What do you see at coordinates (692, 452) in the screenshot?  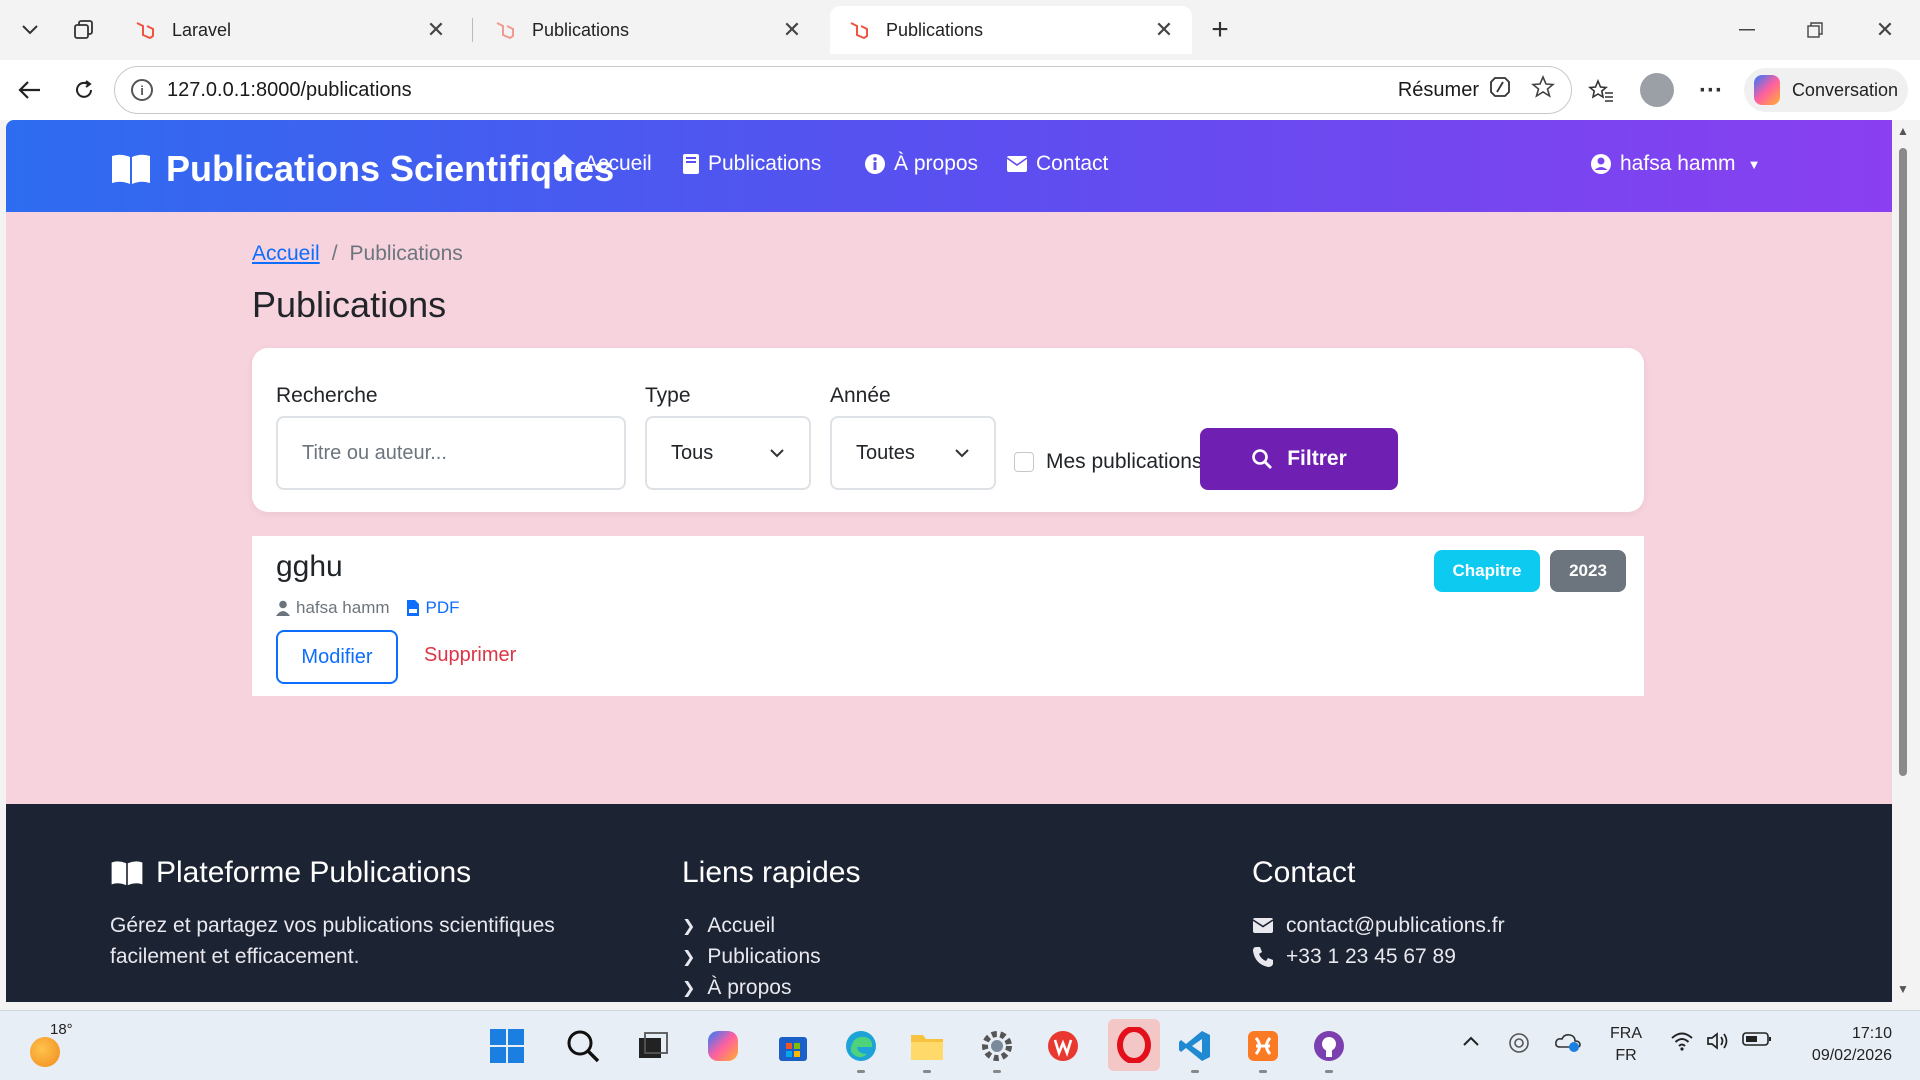 I see `type-select-value: Tous` at bounding box center [692, 452].